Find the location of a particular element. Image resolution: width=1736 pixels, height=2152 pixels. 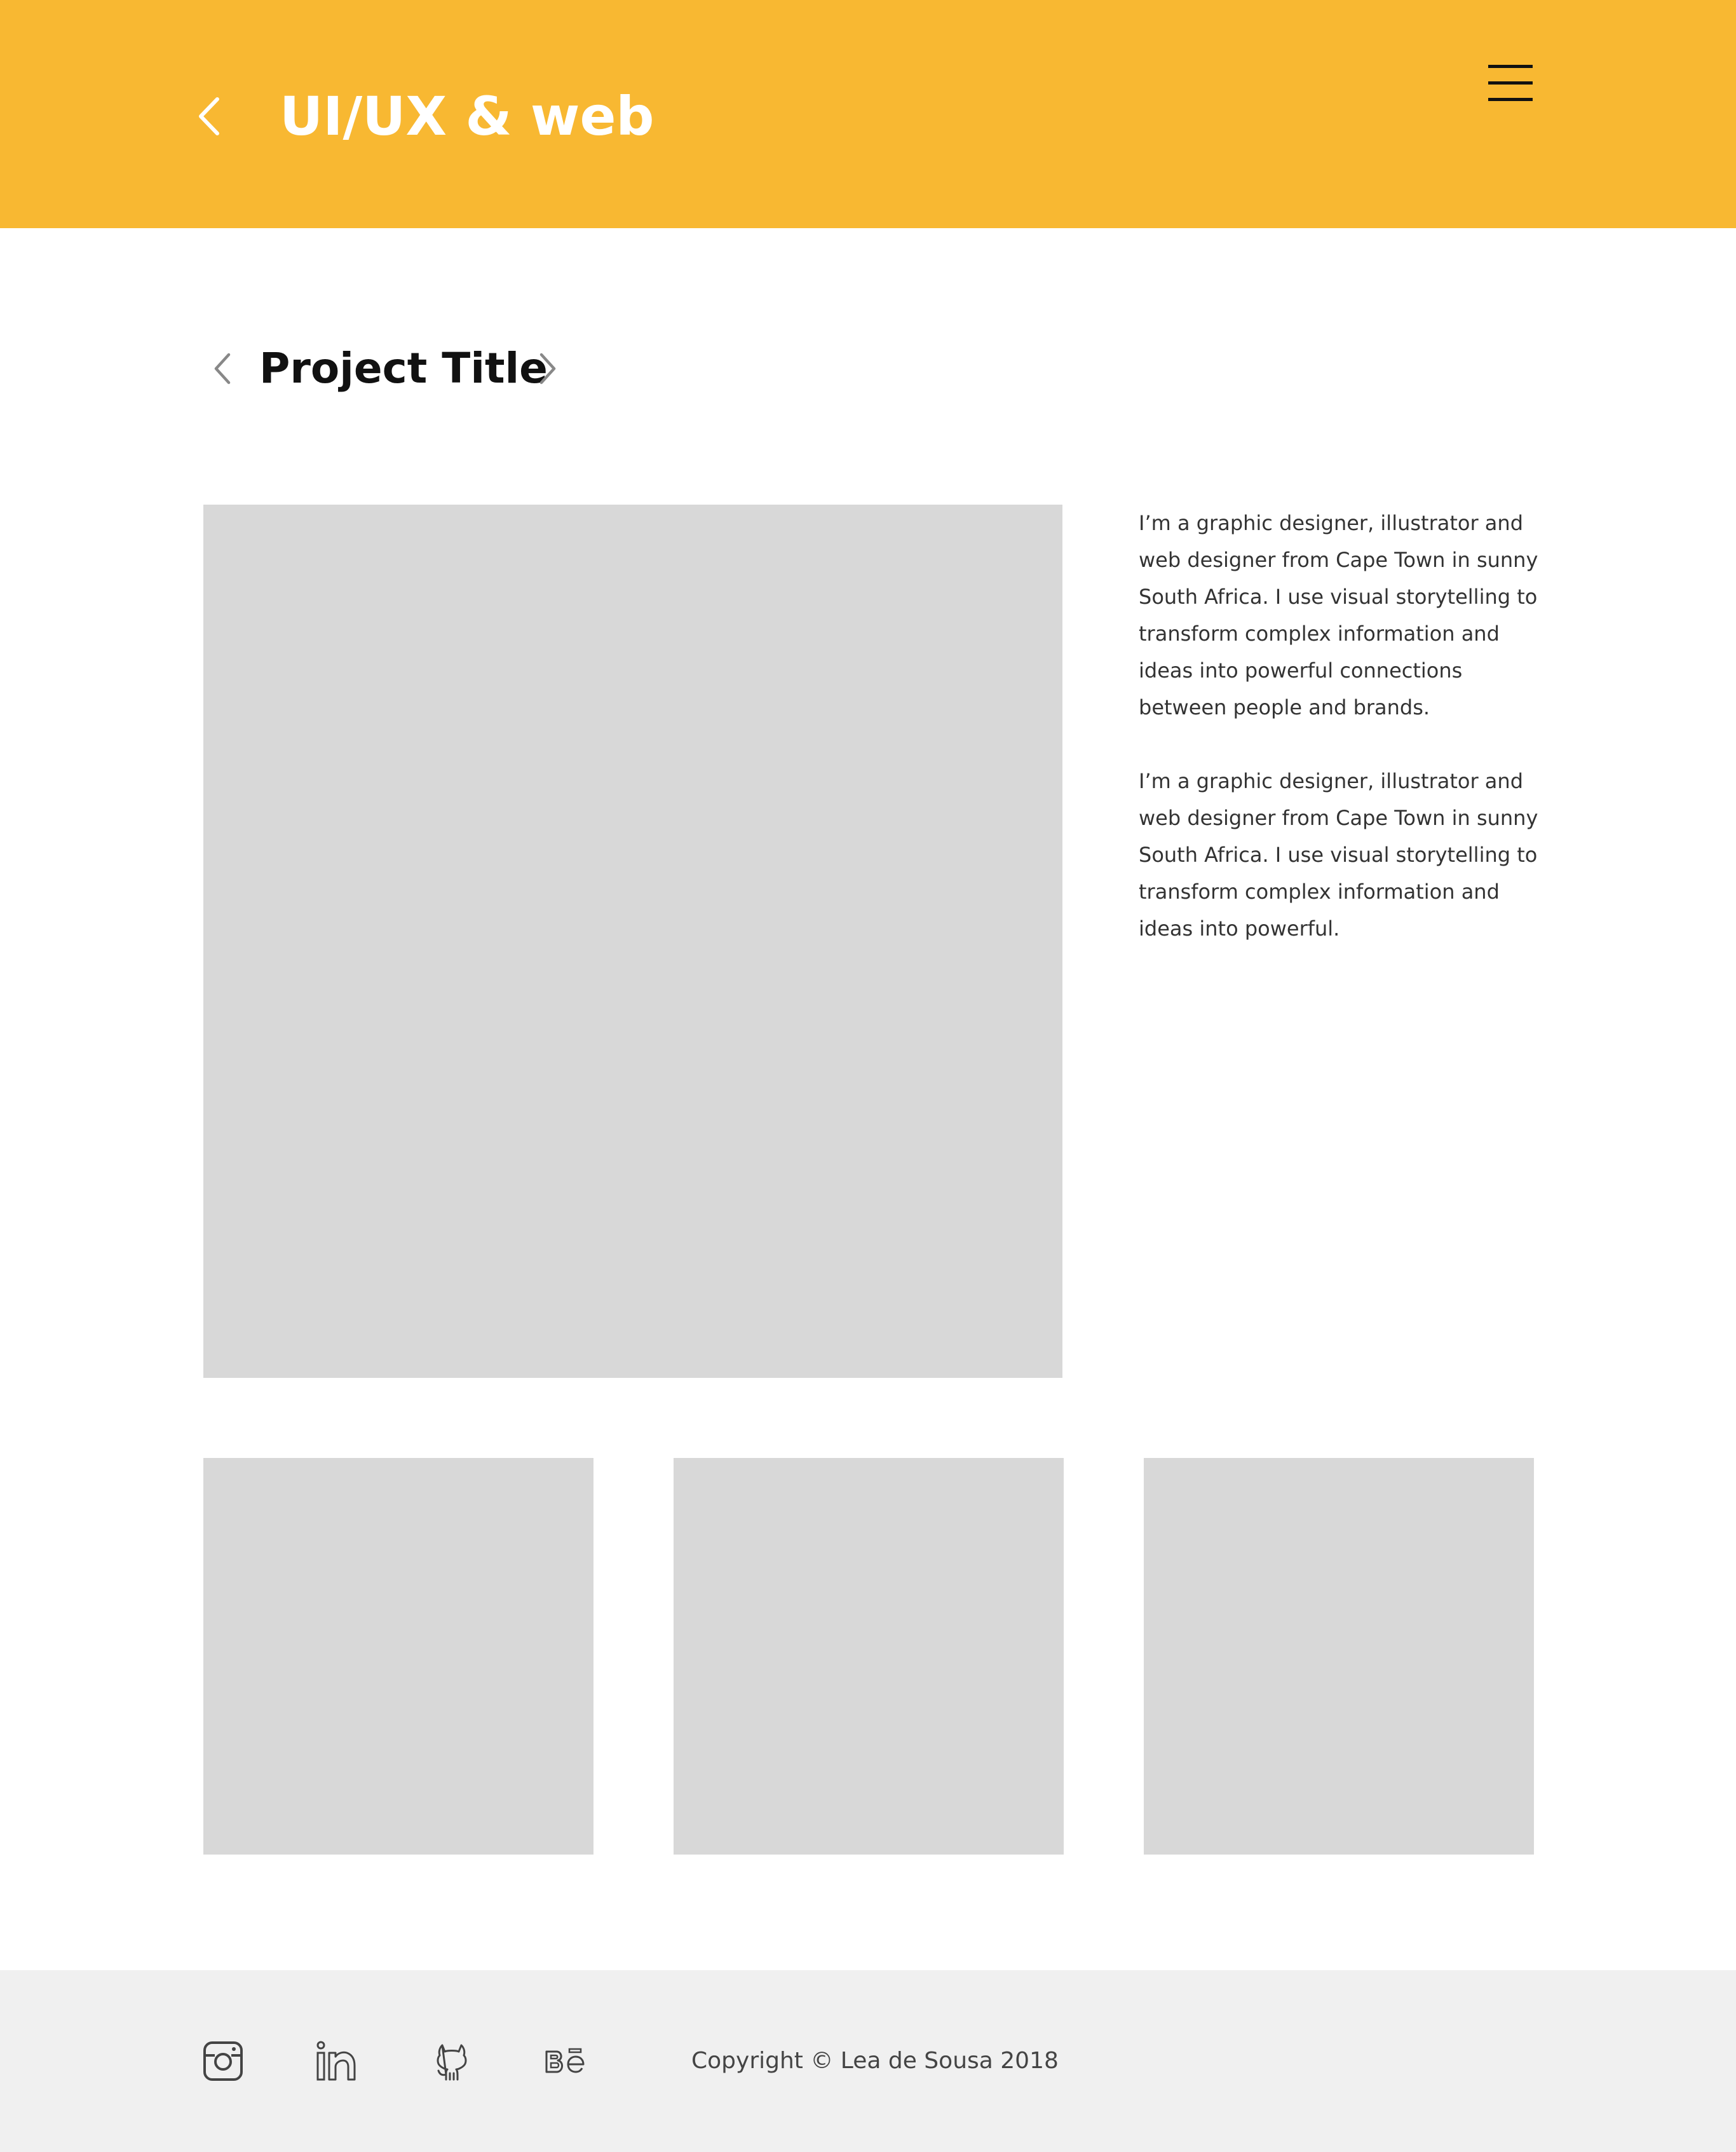

next-project-button is located at coordinates (547, 369).